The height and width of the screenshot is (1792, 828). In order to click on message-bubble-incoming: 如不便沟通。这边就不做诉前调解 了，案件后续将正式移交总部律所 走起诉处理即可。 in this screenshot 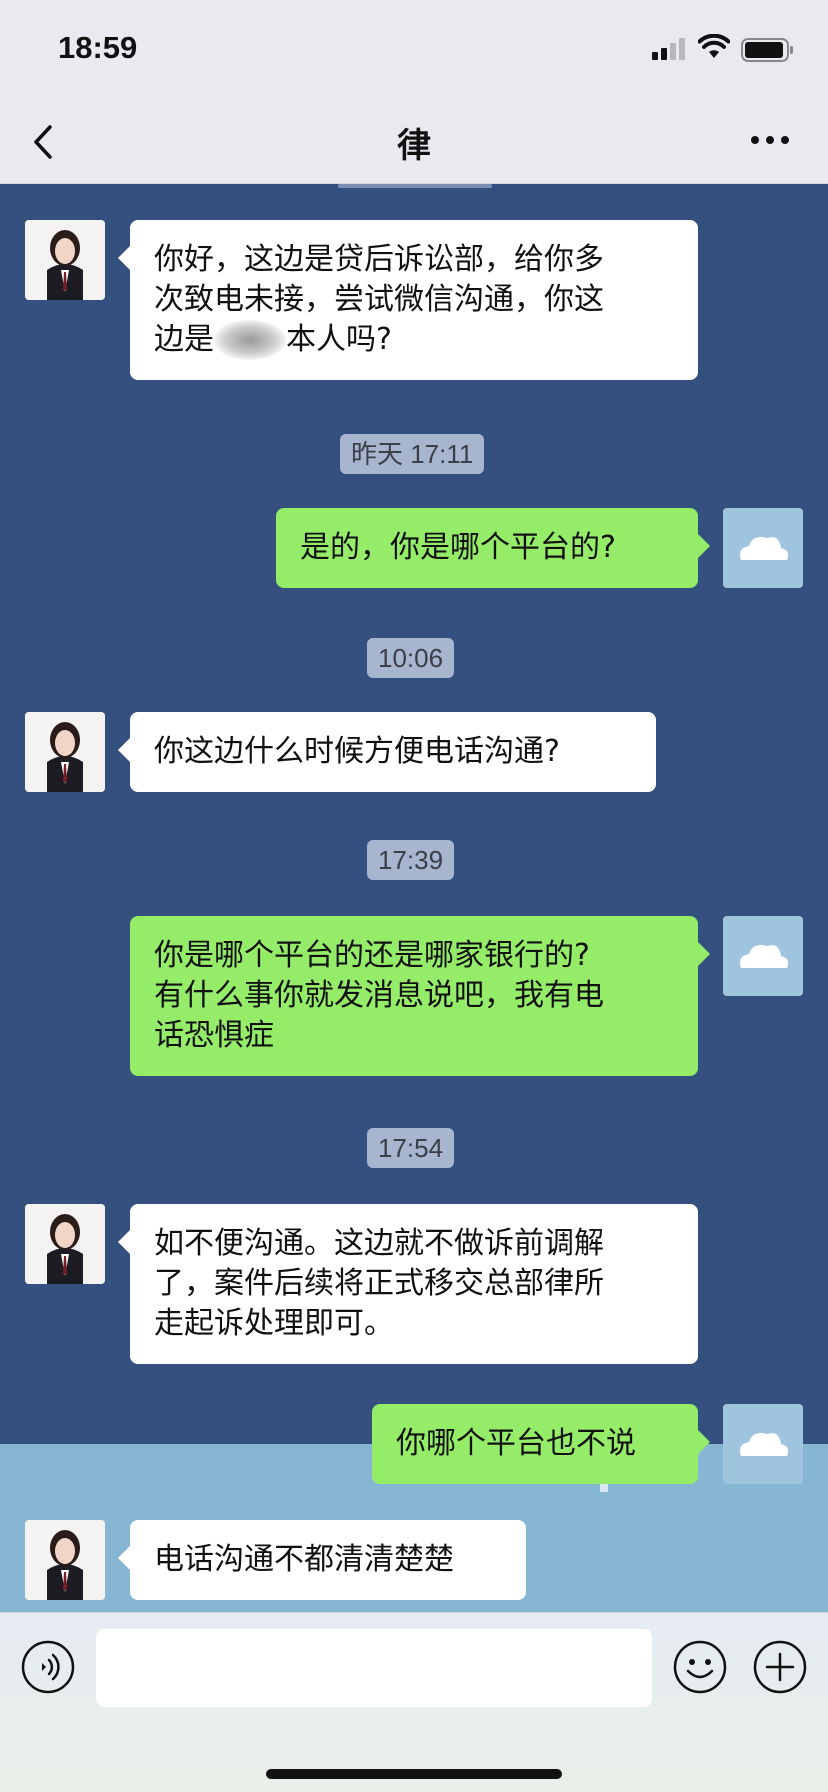, I will do `click(408, 1284)`.